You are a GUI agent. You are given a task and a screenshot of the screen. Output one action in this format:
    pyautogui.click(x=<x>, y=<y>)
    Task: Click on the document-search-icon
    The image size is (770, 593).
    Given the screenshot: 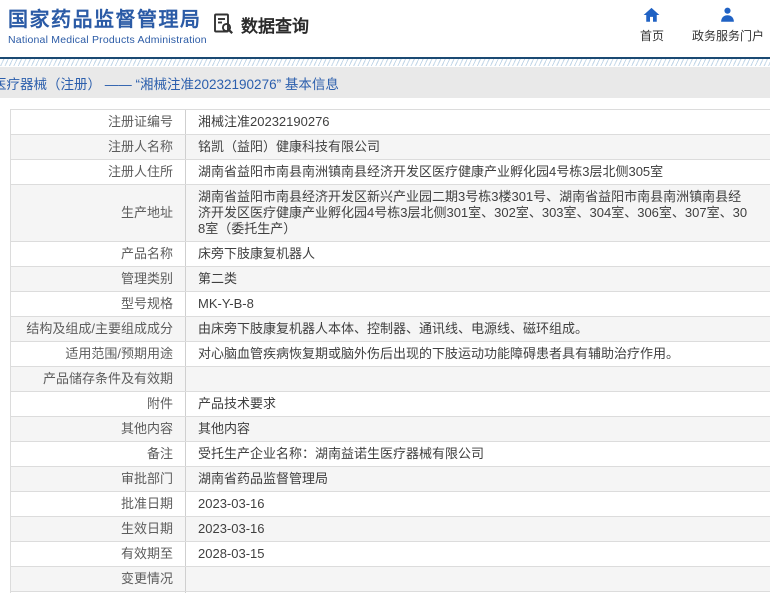 What is the action you would take?
    pyautogui.click(x=223, y=24)
    